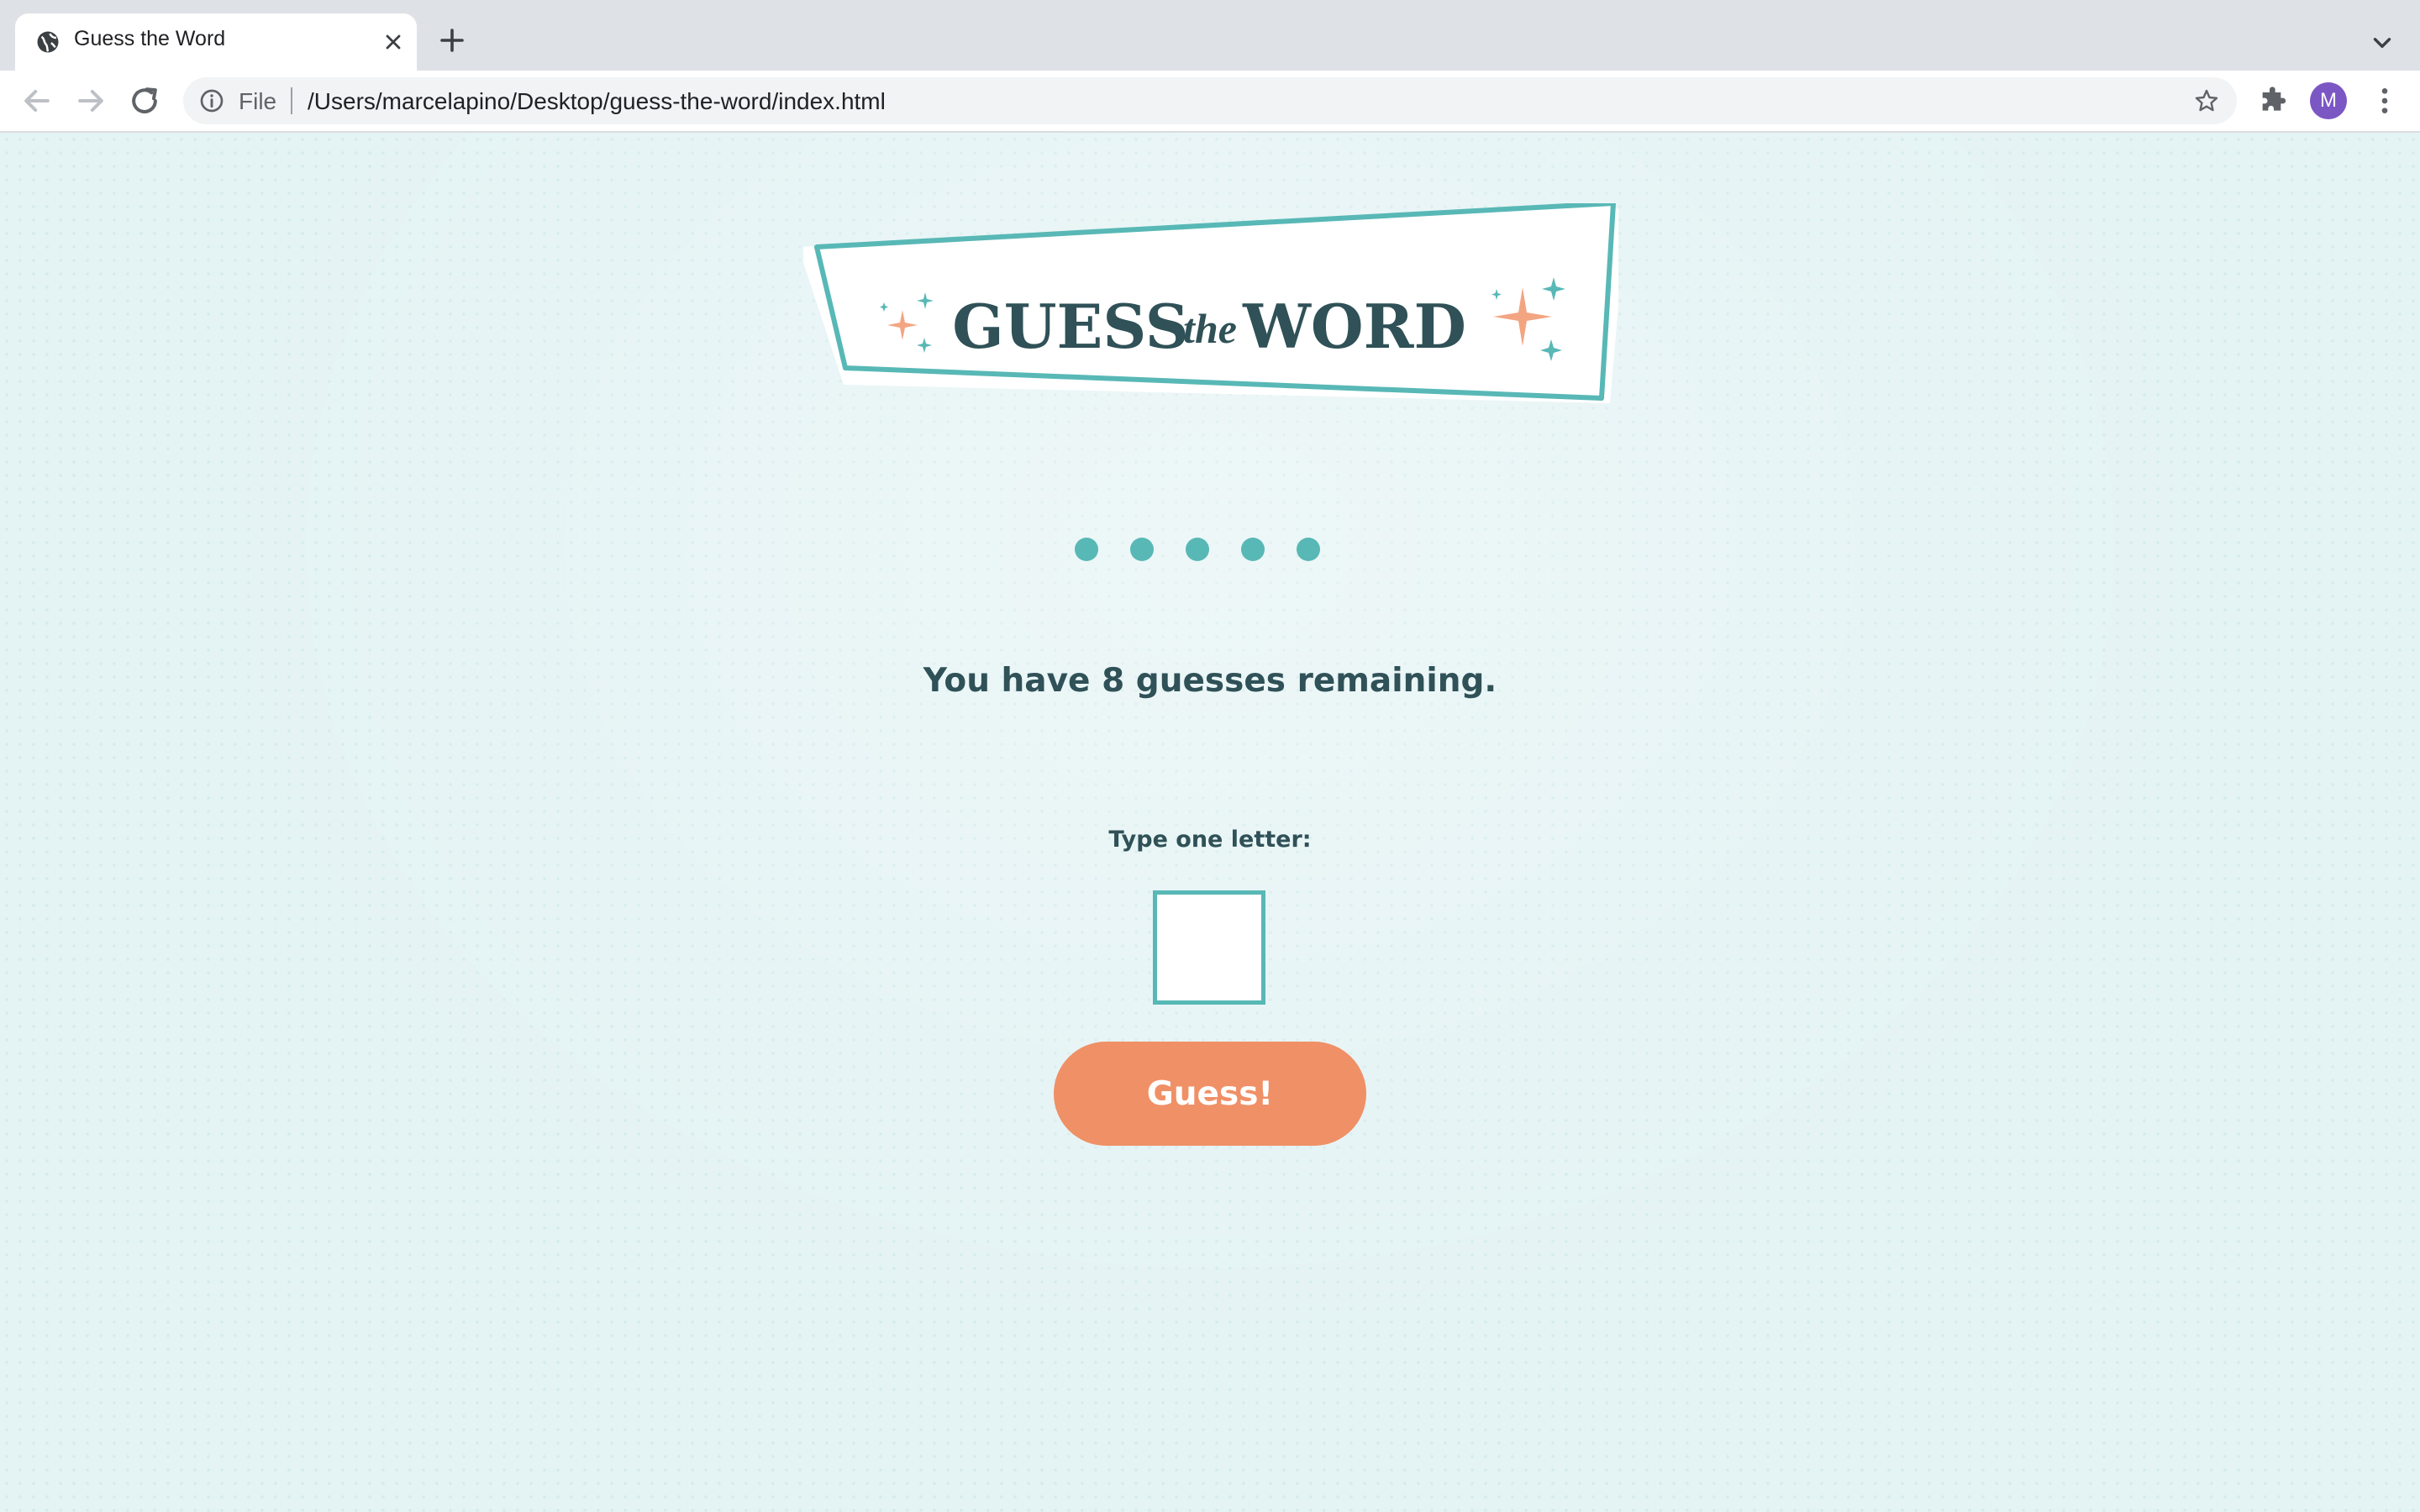 The width and height of the screenshot is (2420, 1512). I want to click on reload-icon, so click(144, 100).